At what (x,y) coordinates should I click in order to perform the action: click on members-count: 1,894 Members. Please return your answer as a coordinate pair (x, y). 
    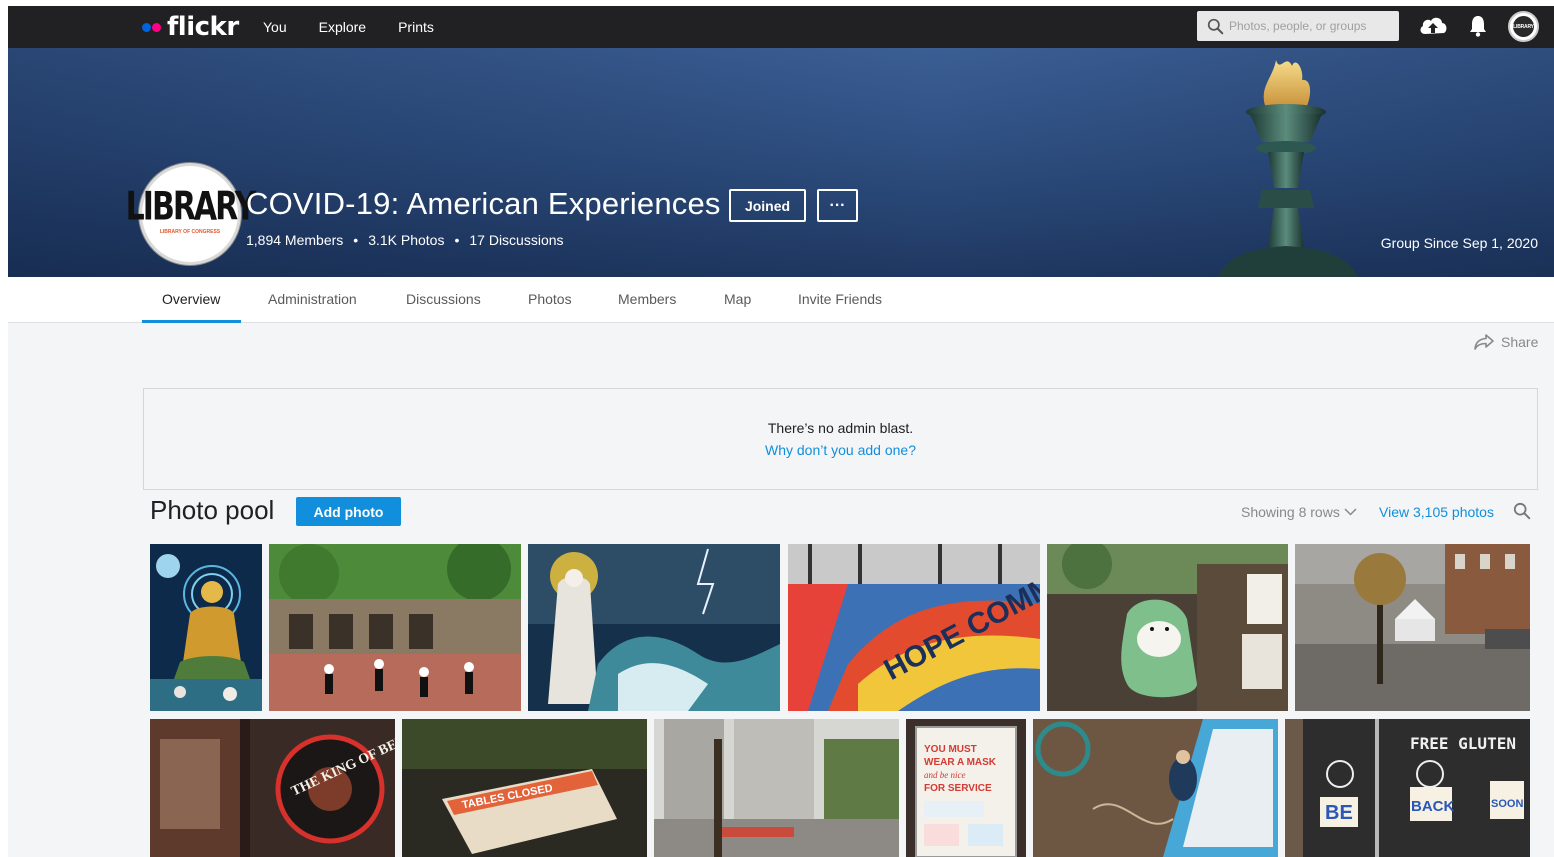
    Looking at the image, I should click on (294, 240).